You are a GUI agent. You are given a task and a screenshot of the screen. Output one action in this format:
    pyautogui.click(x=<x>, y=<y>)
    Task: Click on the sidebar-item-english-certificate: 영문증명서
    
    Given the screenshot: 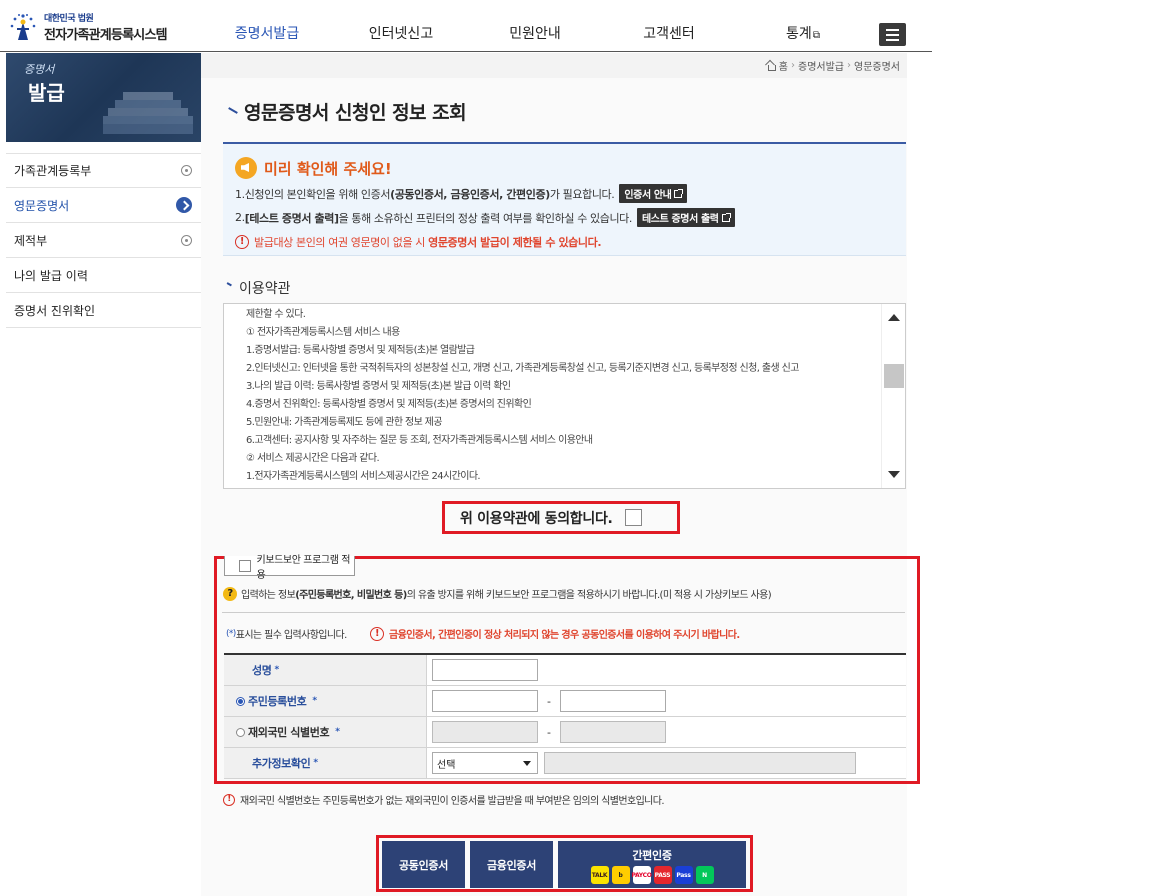 What is the action you would take?
    pyautogui.click(x=103, y=205)
    